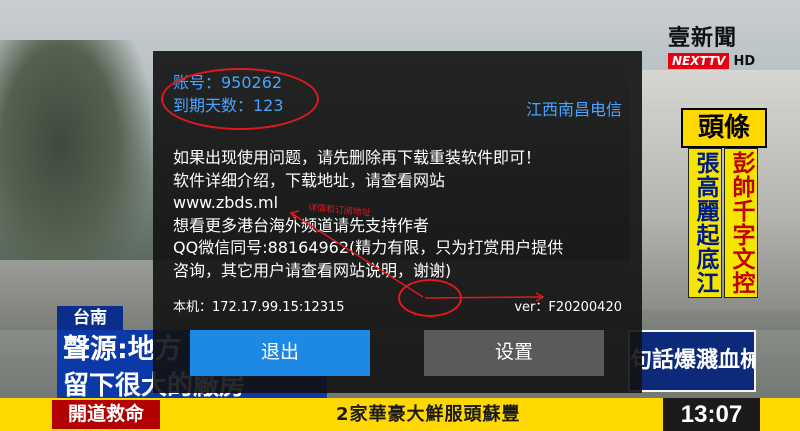 This screenshot has width=800, height=431. What do you see at coordinates (259, 307) in the screenshot?
I see `local-address: 本机：172.17.99.15:12315` at bounding box center [259, 307].